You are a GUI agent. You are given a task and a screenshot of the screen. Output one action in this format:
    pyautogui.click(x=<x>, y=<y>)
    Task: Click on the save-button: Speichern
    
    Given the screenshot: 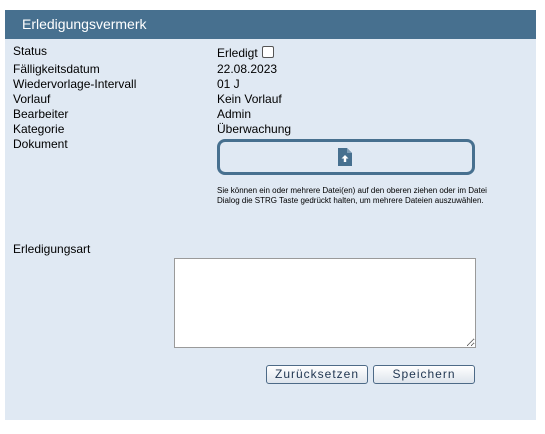 What is the action you would take?
    pyautogui.click(x=424, y=374)
    